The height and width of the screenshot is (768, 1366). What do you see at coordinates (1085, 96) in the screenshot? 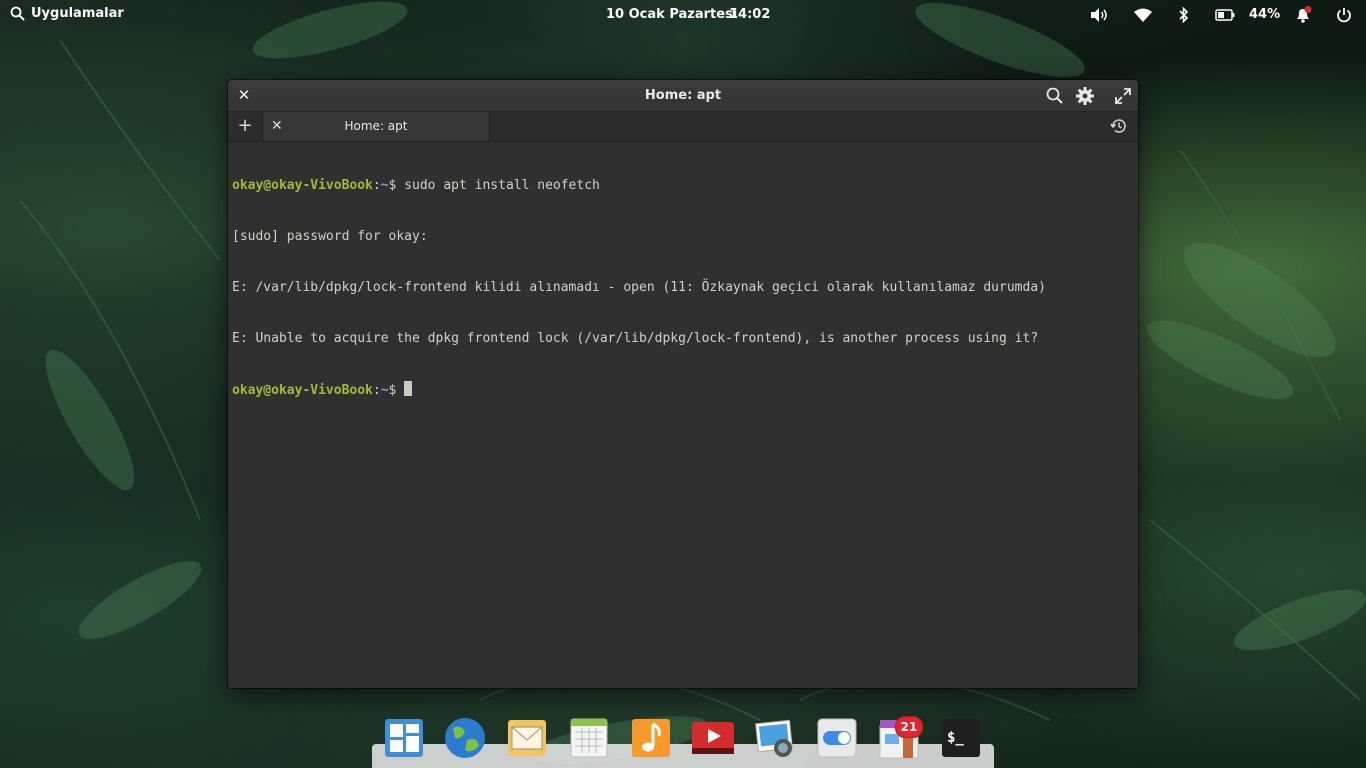
I see `gear-icon` at bounding box center [1085, 96].